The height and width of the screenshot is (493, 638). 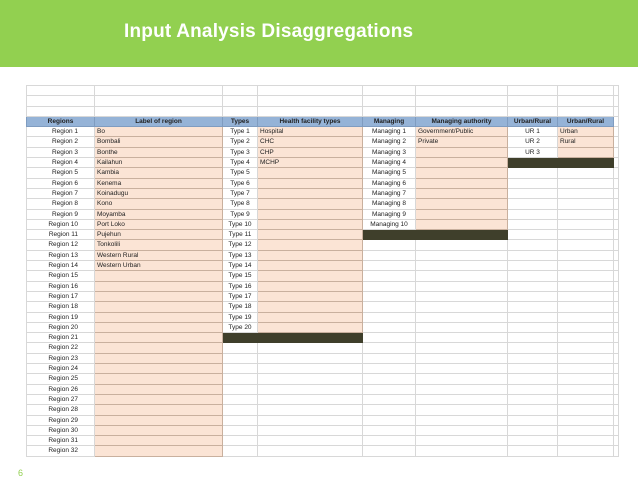 I want to click on type-cell: Type 18, so click(x=240, y=307).